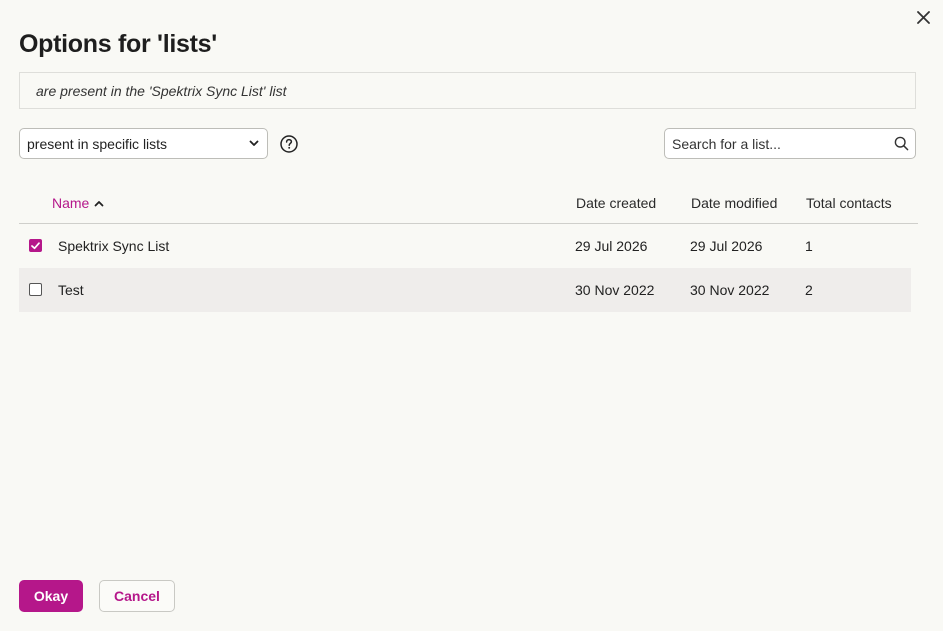  I want to click on help-button, so click(289, 144).